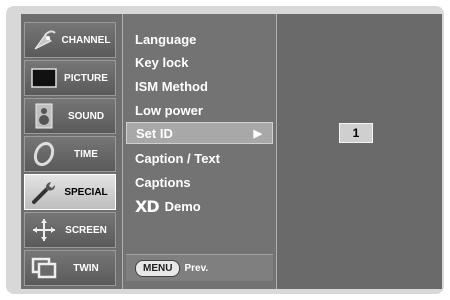 The image size is (450, 300). What do you see at coordinates (162, 62) in the screenshot?
I see `menu-item-label: Key lock` at bounding box center [162, 62].